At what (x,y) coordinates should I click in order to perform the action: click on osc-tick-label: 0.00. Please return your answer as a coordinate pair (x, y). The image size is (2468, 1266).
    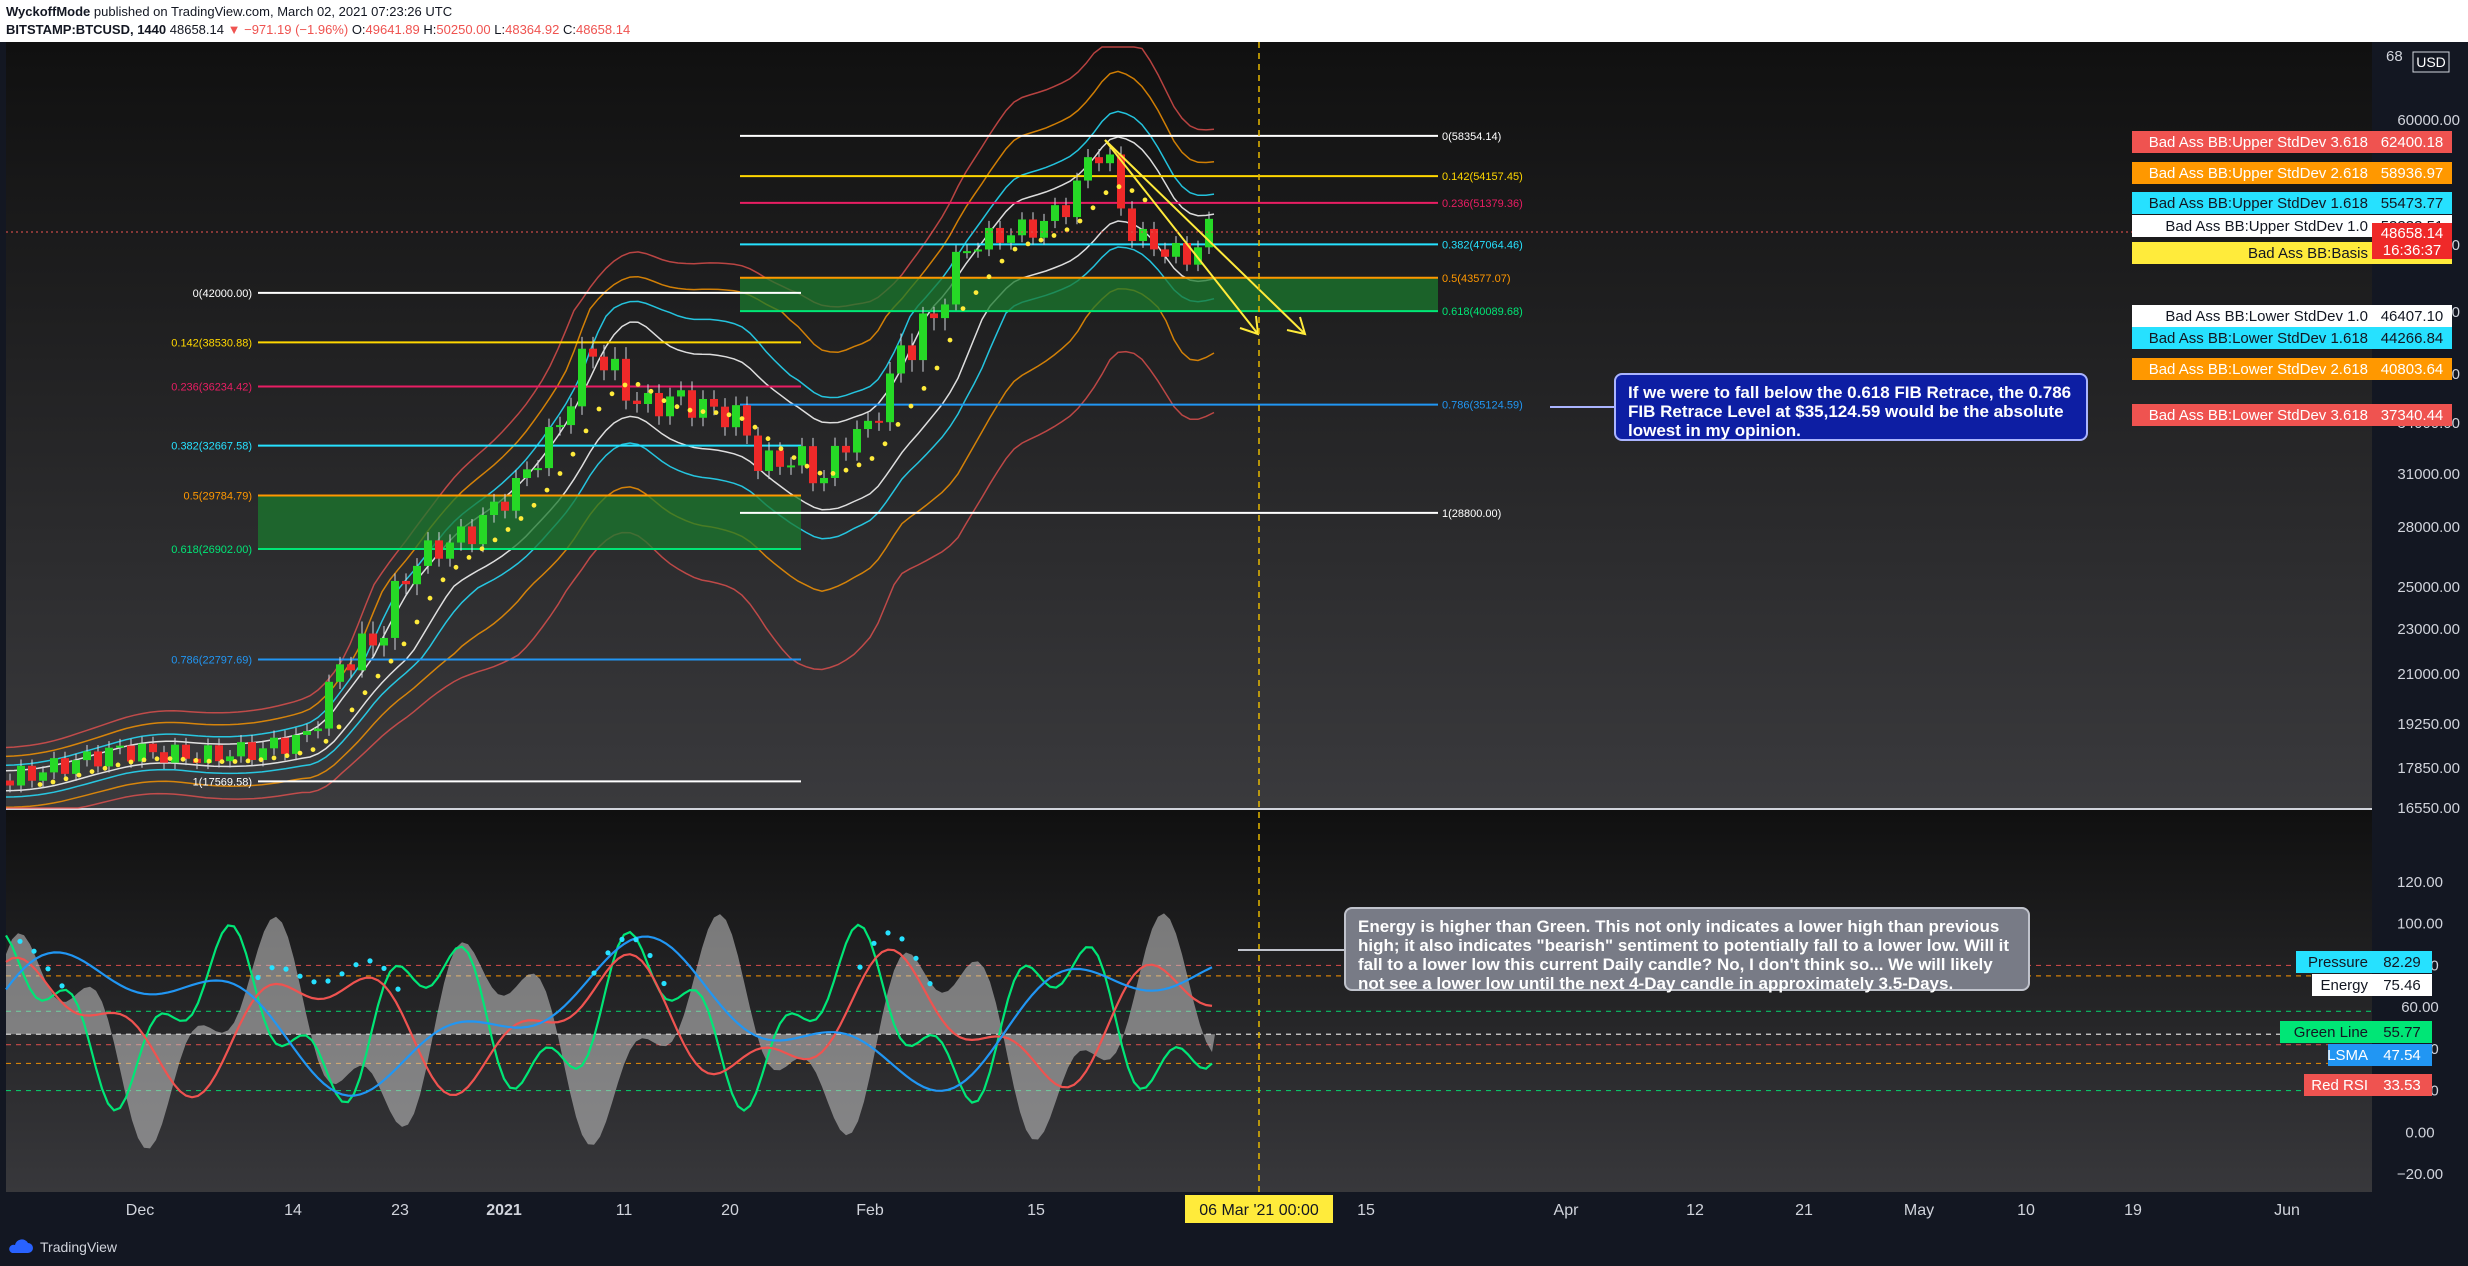
    Looking at the image, I should click on (2419, 1132).